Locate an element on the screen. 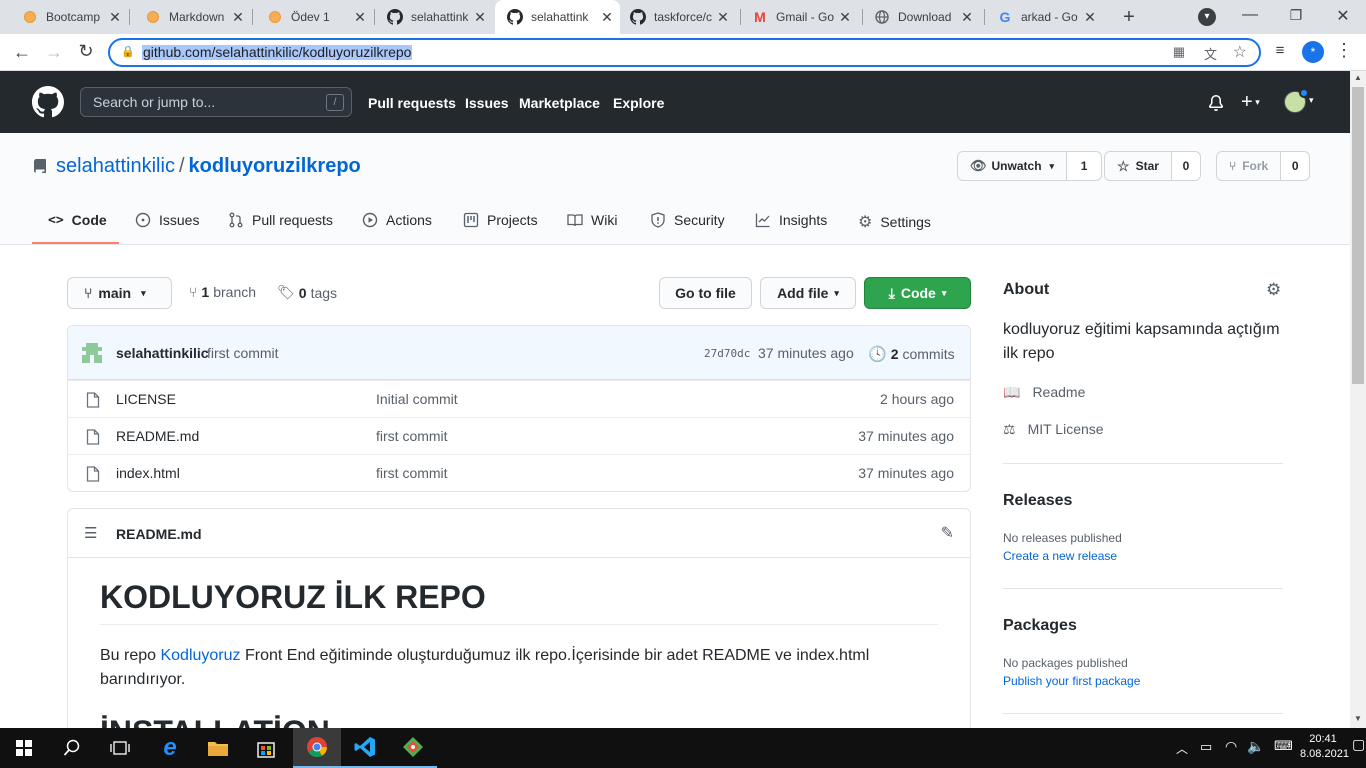  page-scrollbar: ▲ ▼ is located at coordinates (1358, 399).